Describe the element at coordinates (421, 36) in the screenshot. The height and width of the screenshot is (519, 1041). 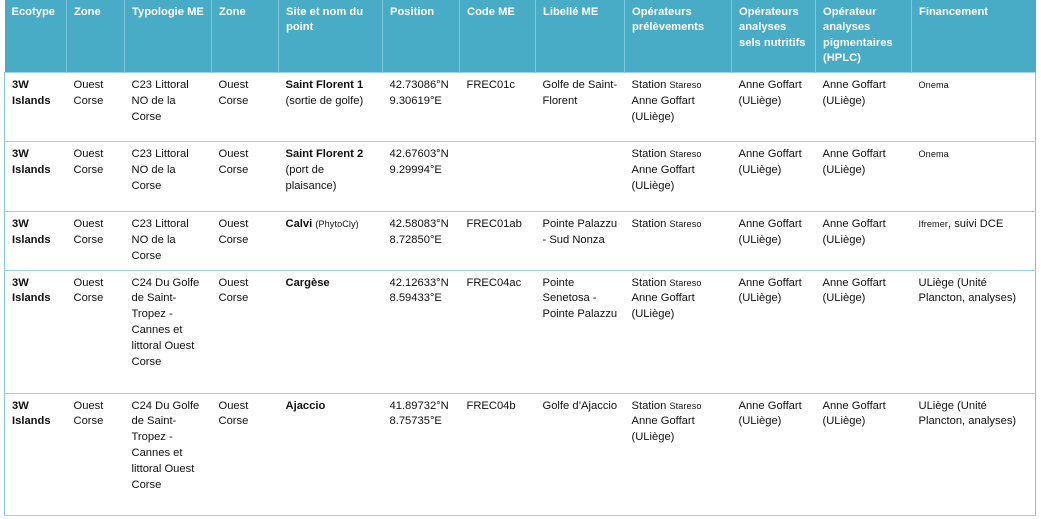
I see `column-header-position: Position` at that location.